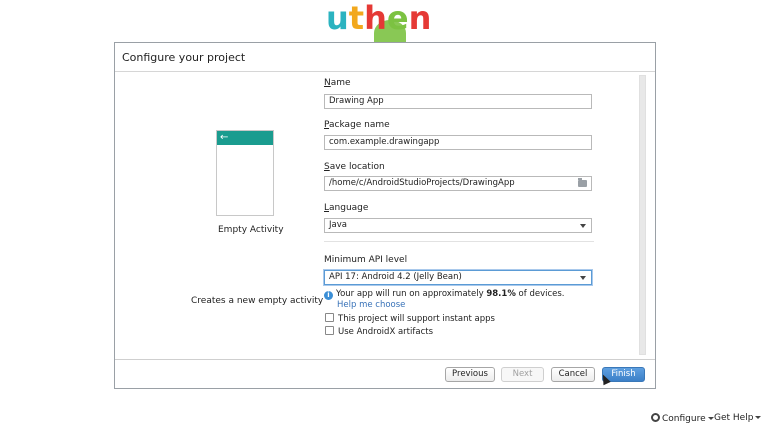 This screenshot has height=432, width=768. What do you see at coordinates (184, 57) in the screenshot?
I see `dialog-title: Configure your project` at bounding box center [184, 57].